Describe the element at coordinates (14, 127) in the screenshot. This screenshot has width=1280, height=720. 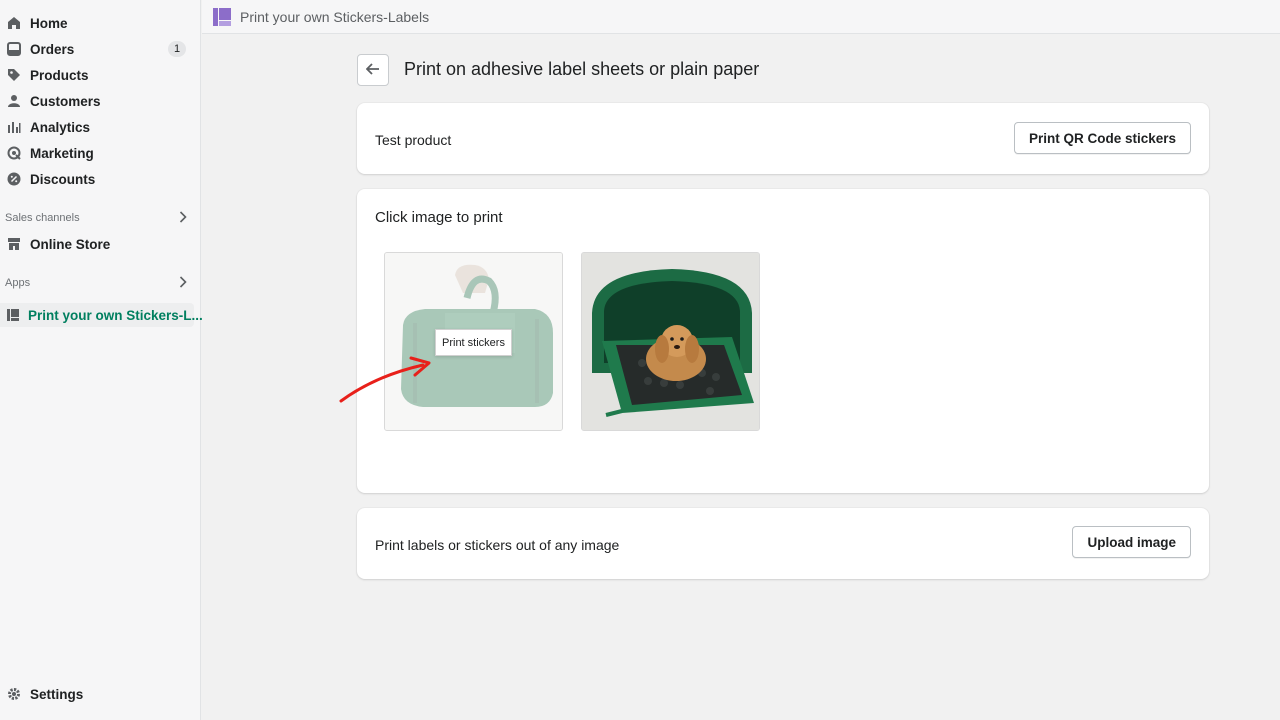
I see `bar-chart-icon` at that location.